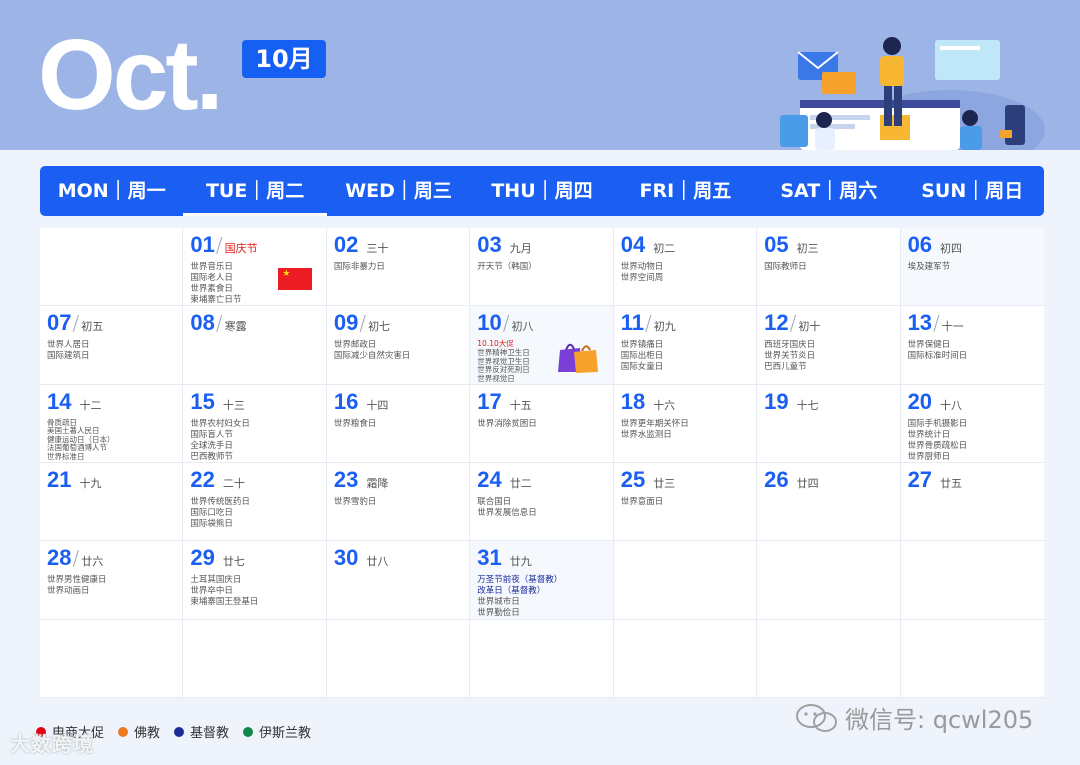  Describe the element at coordinates (401, 502) in the screenshot. I see `event-list: 世界雪豹日` at that location.